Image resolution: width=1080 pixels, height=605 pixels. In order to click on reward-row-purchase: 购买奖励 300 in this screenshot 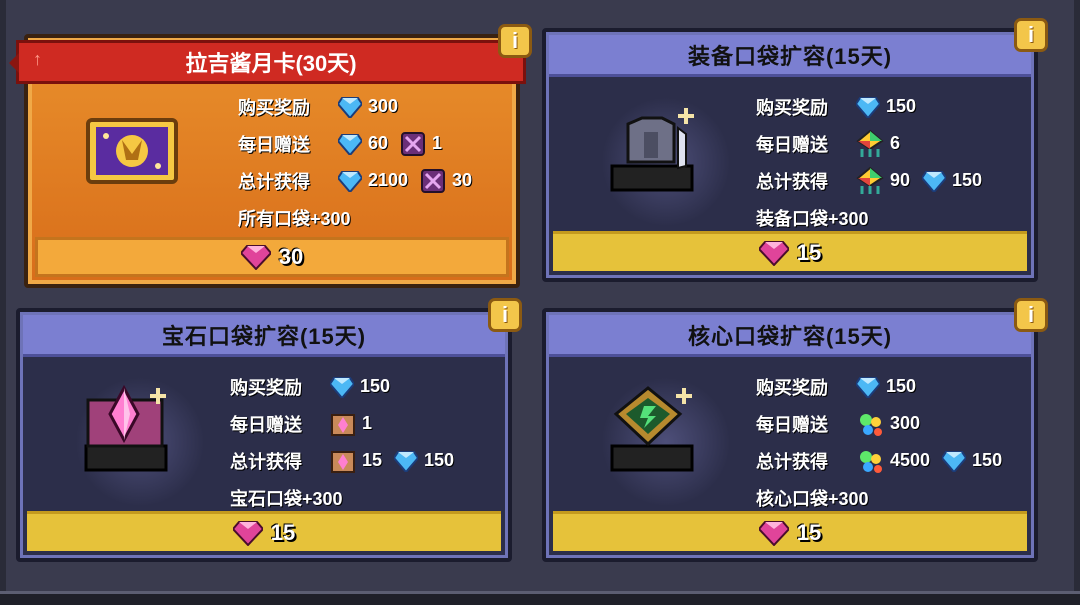, I will do `click(358, 106)`.